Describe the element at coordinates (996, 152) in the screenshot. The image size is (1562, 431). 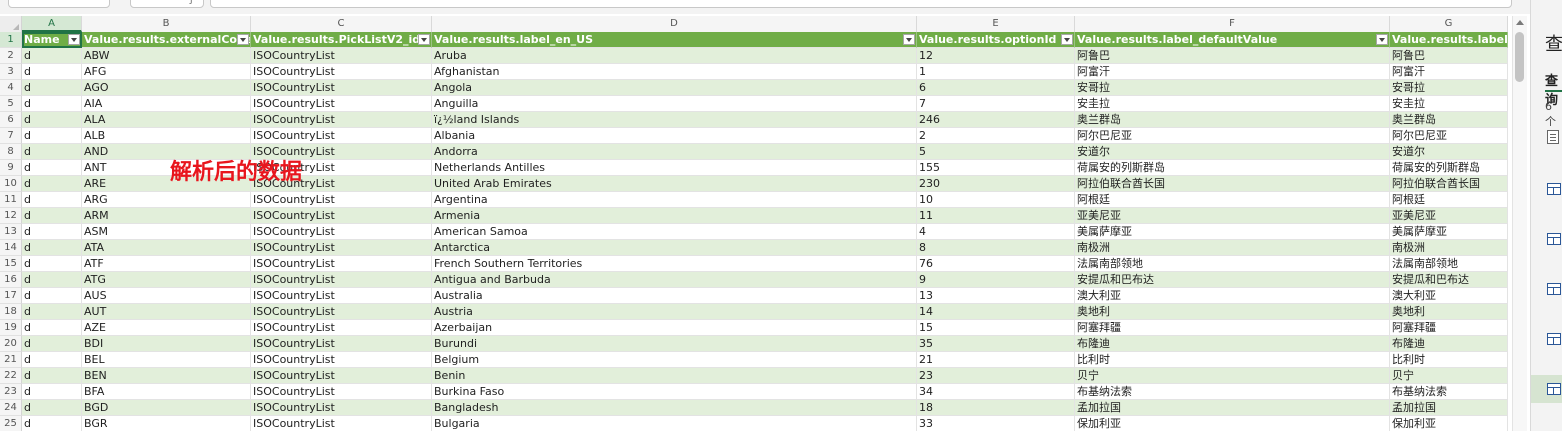
I see `table-cell: 5` at that location.